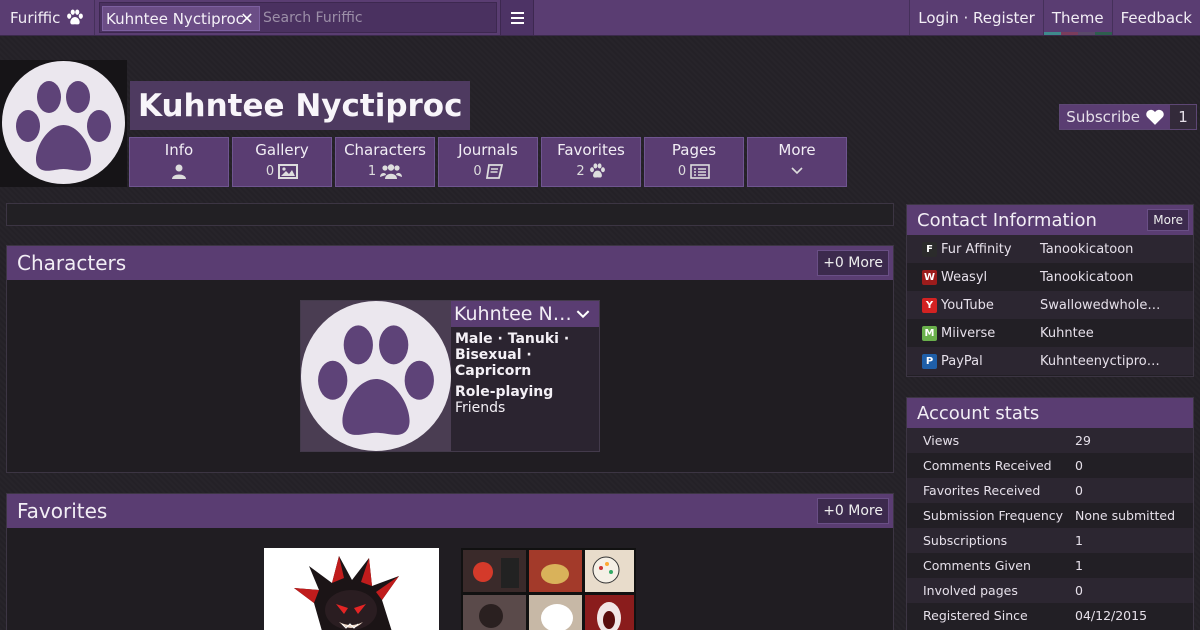  What do you see at coordinates (288, 171) in the screenshot?
I see `image-icon` at bounding box center [288, 171].